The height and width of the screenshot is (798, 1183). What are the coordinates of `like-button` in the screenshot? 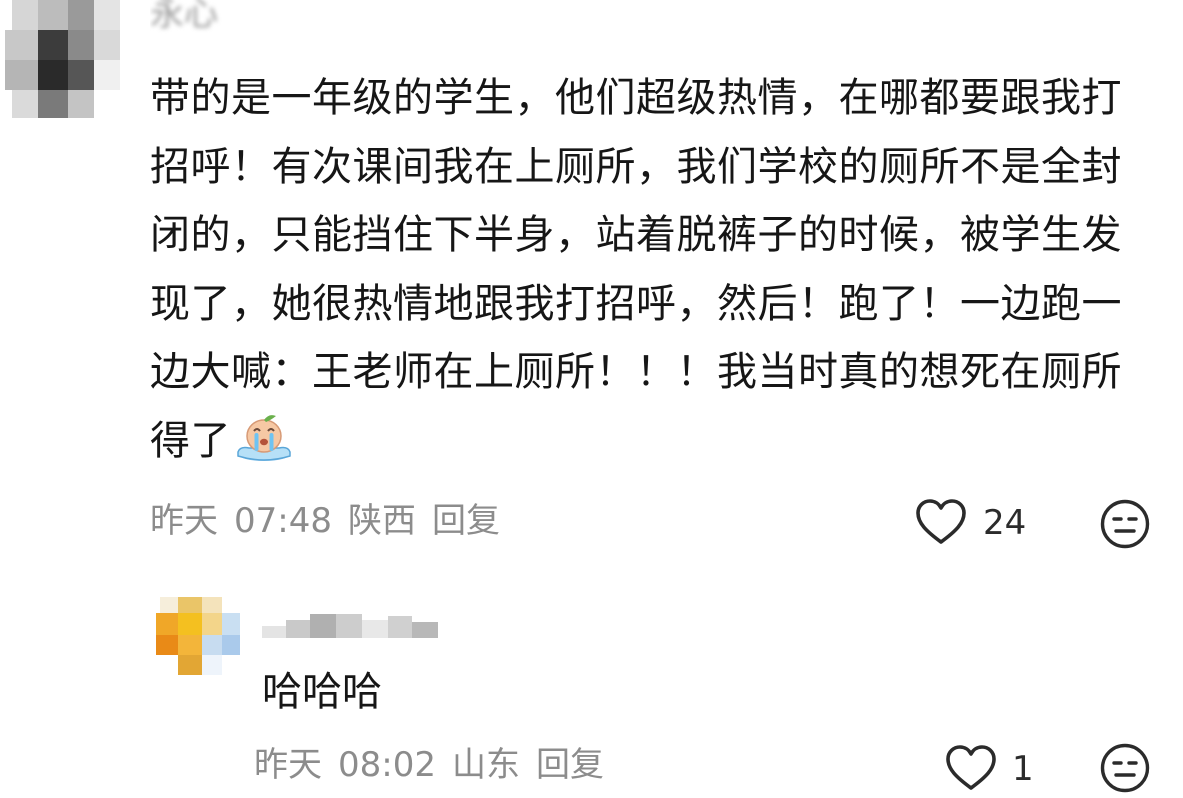 It's located at (941, 522).